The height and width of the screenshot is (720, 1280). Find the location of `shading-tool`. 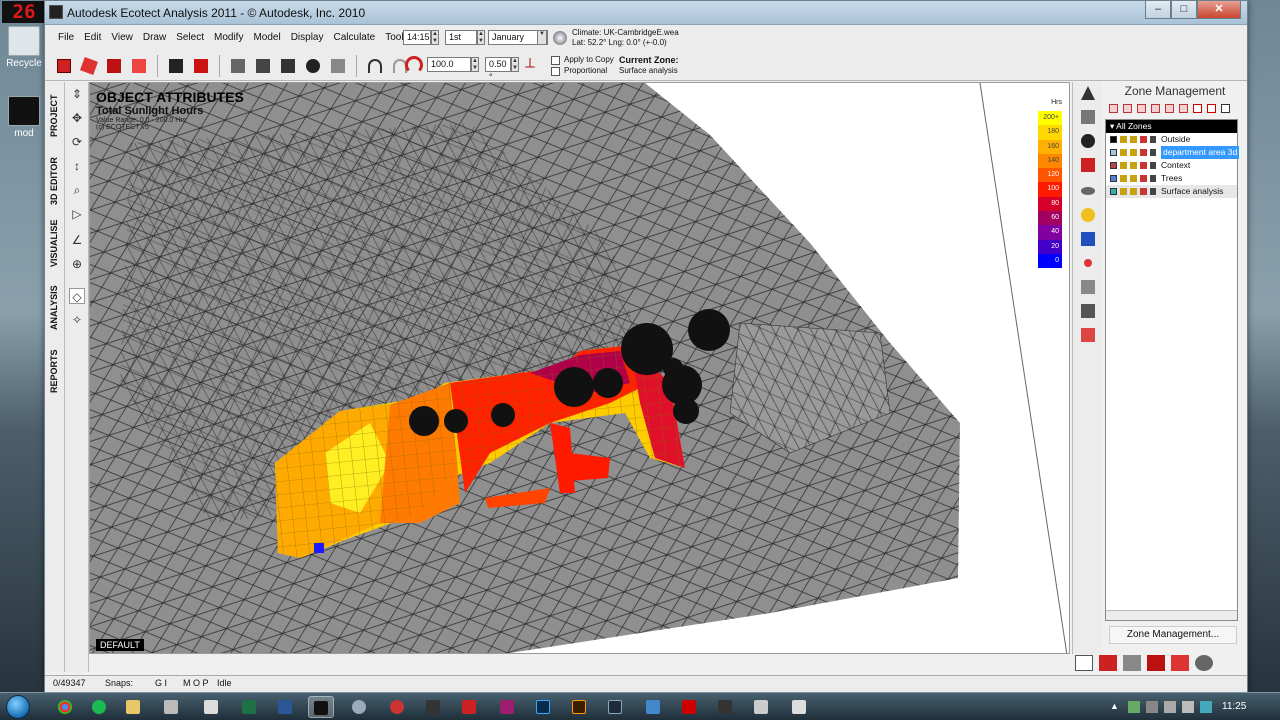

shading-tool is located at coordinates (1088, 141).